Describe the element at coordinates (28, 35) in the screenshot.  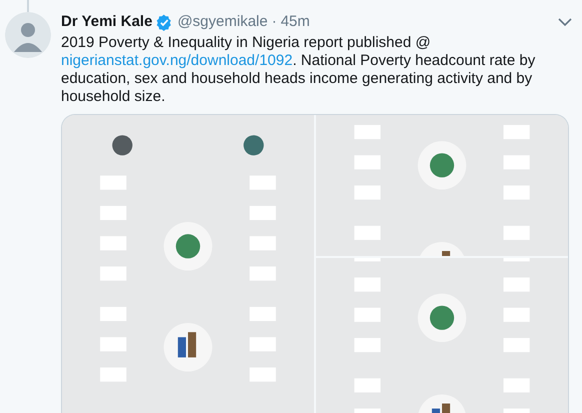
I see `avatar` at that location.